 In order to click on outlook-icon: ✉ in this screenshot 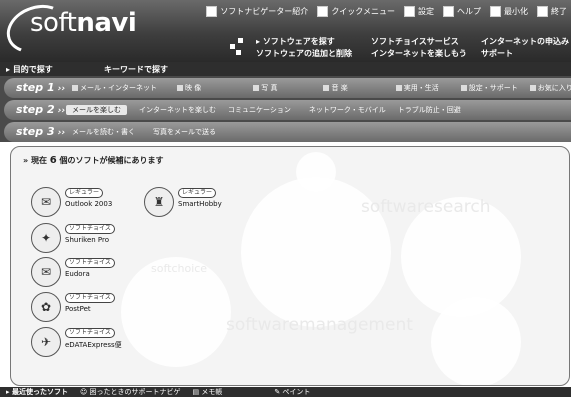, I will do `click(46, 202)`.